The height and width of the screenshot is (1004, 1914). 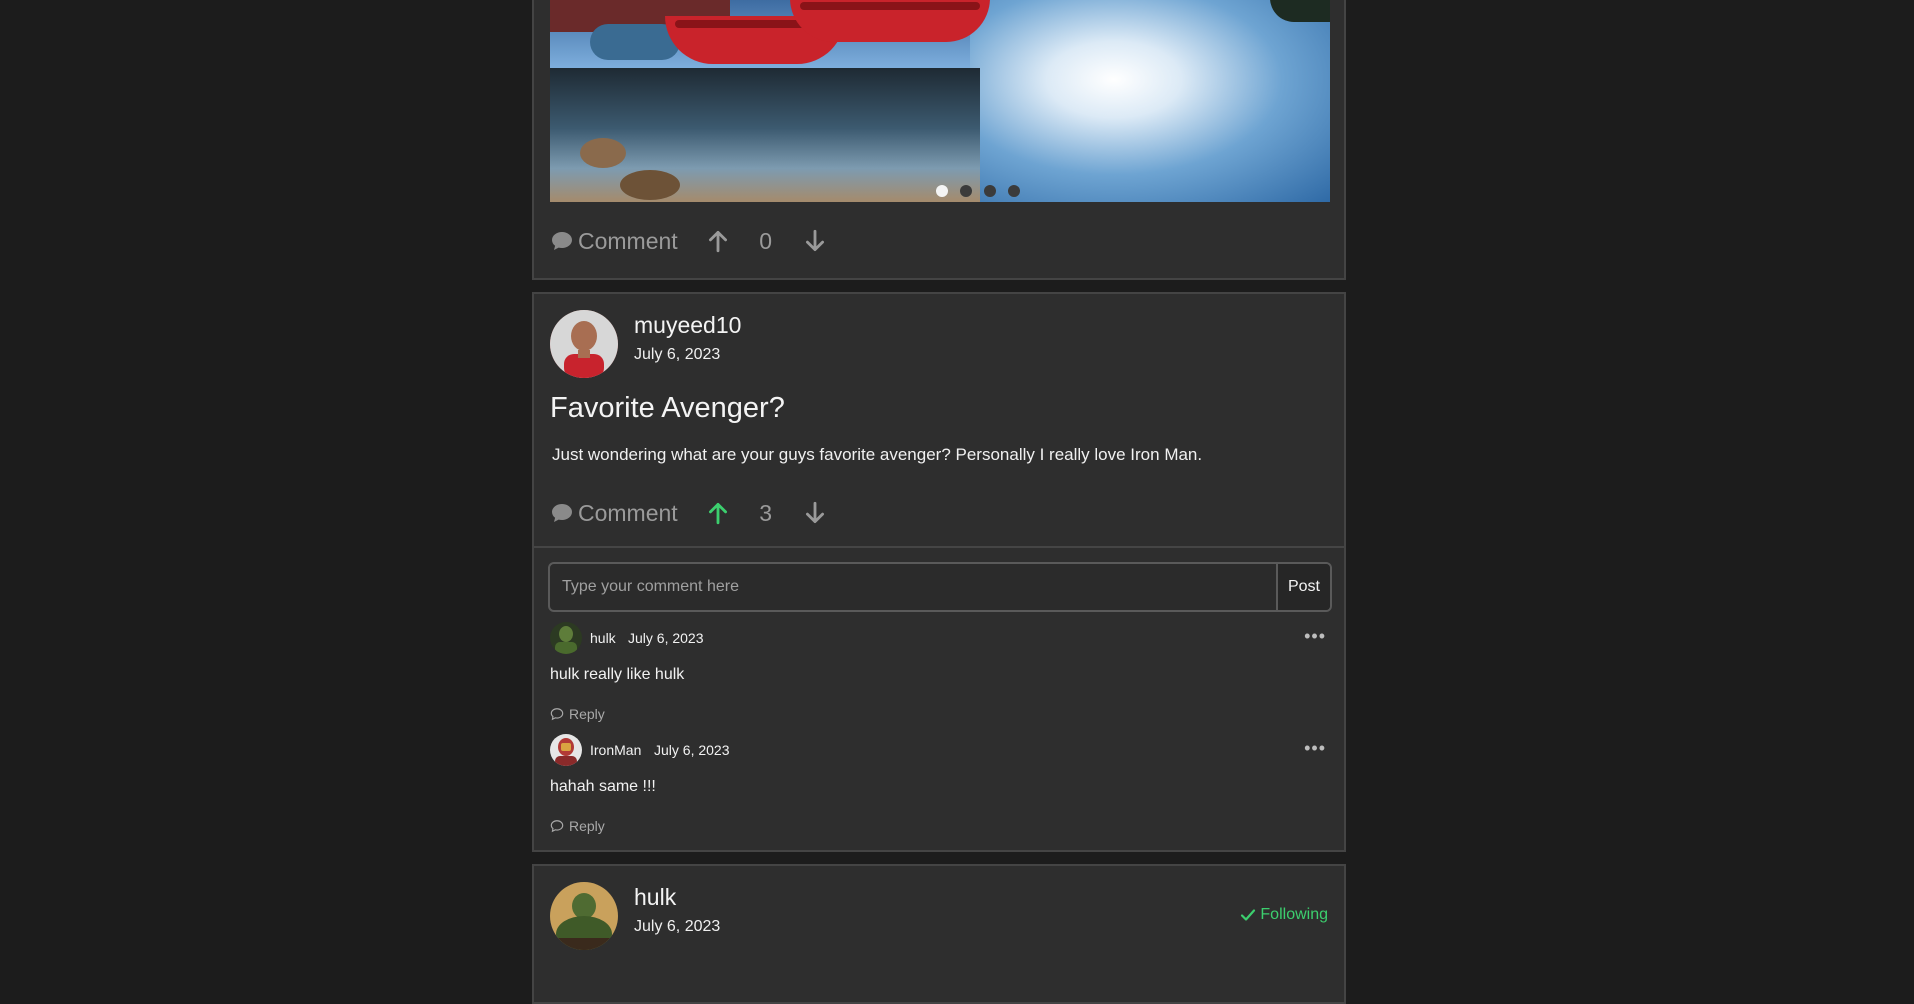 What do you see at coordinates (603, 786) in the screenshot?
I see `comment-text: hahah same !!!` at bounding box center [603, 786].